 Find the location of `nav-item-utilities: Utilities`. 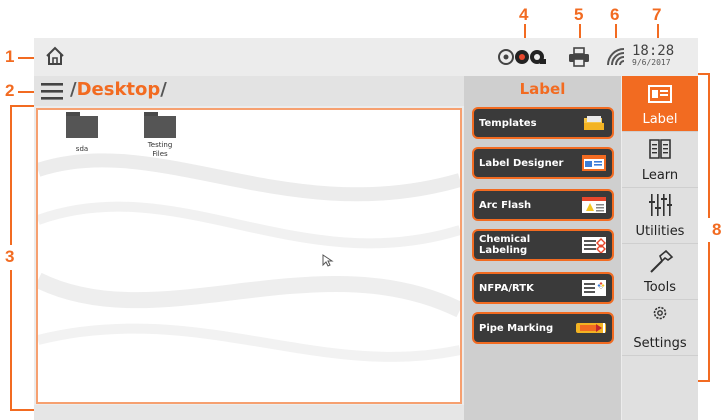

nav-item-utilities: Utilities is located at coordinates (660, 216).